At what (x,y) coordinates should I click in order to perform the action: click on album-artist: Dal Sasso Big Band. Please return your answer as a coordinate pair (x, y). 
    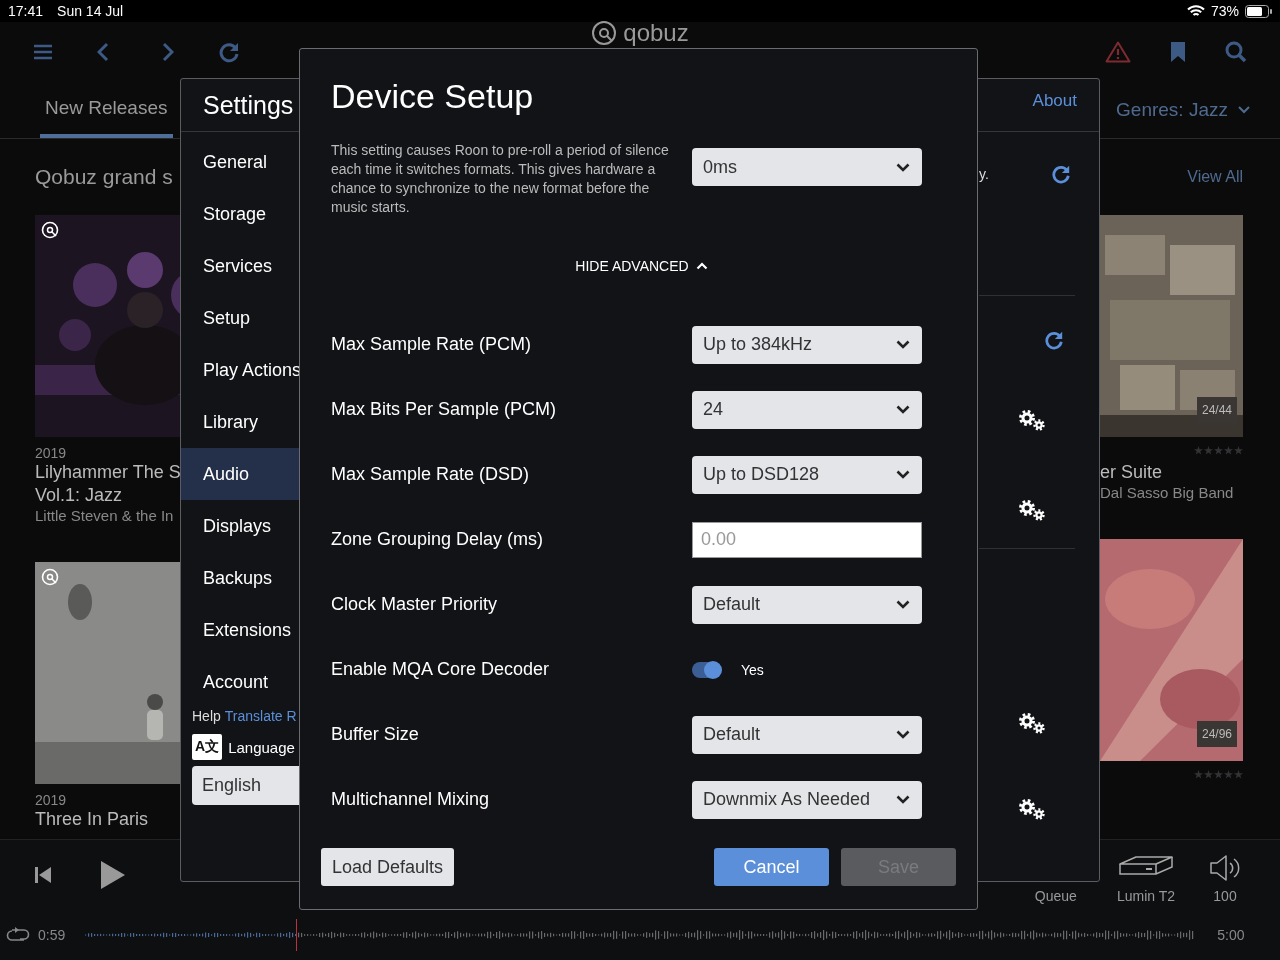
    Looking at the image, I should click on (1171, 492).